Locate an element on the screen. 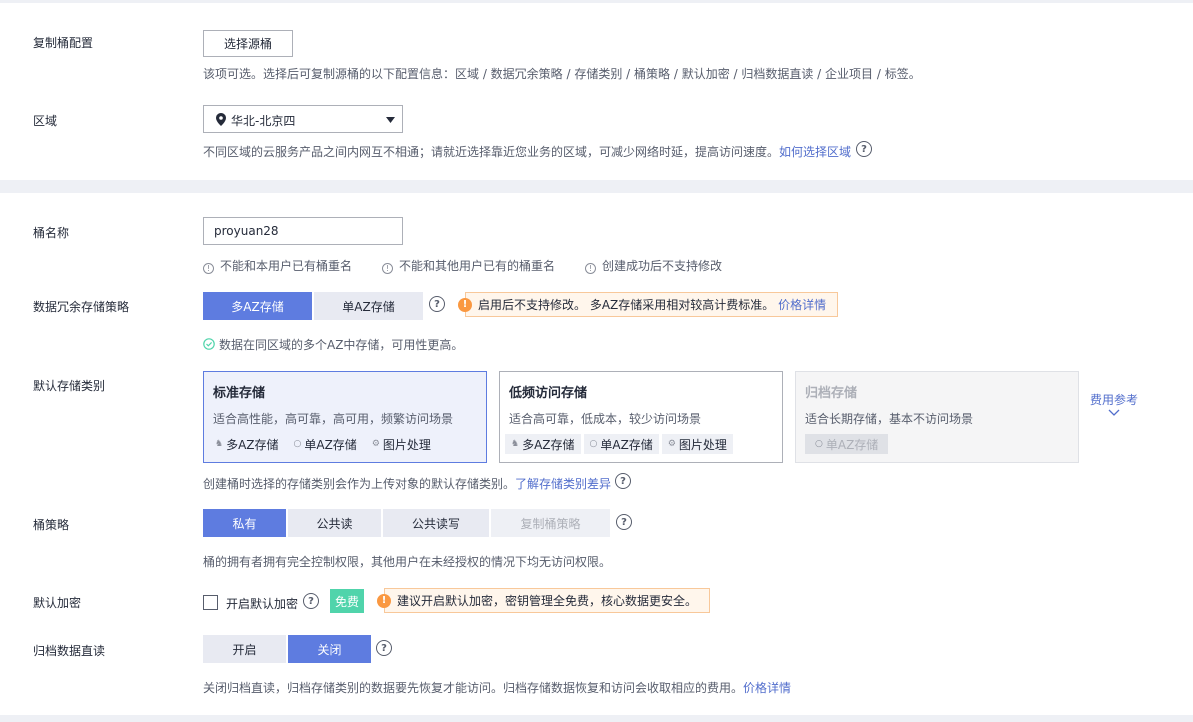 This screenshot has height=722, width=1193. caret-down-icon is located at coordinates (390, 120).